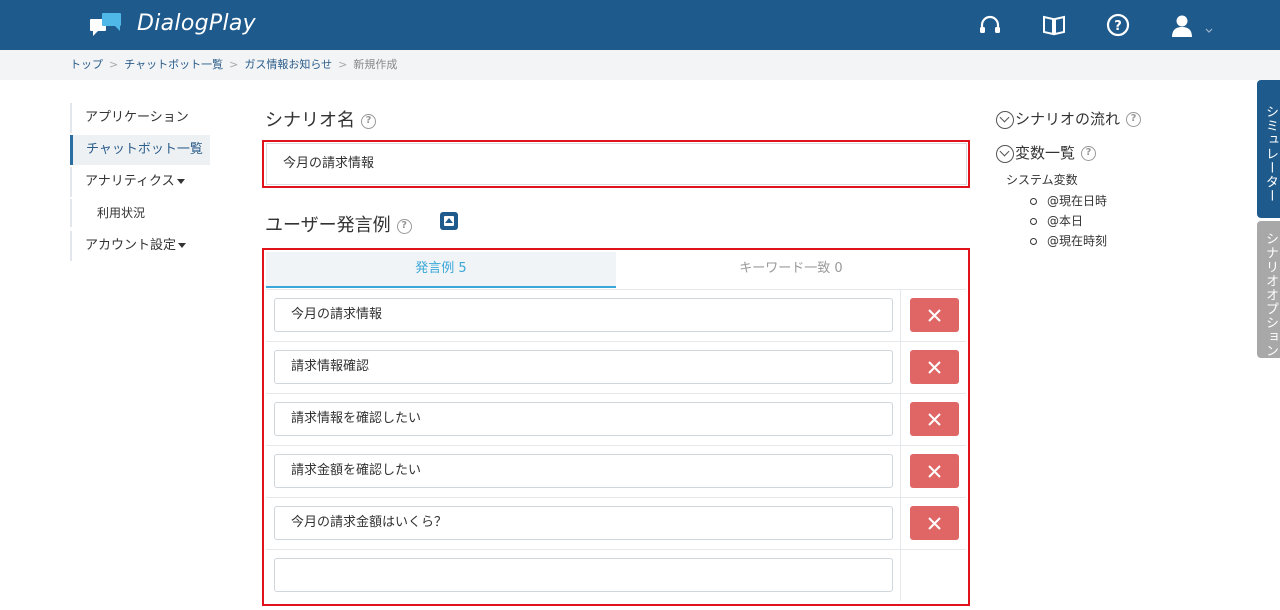 The height and width of the screenshot is (610, 1280). I want to click on utterance-examples-heading: ユーザー発言例?, so click(338, 224).